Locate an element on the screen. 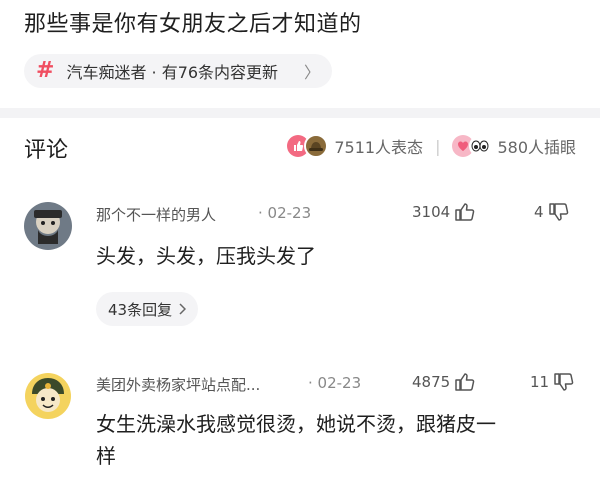 This screenshot has height=485, width=600. chevron-right-icon is located at coordinates (182, 309).